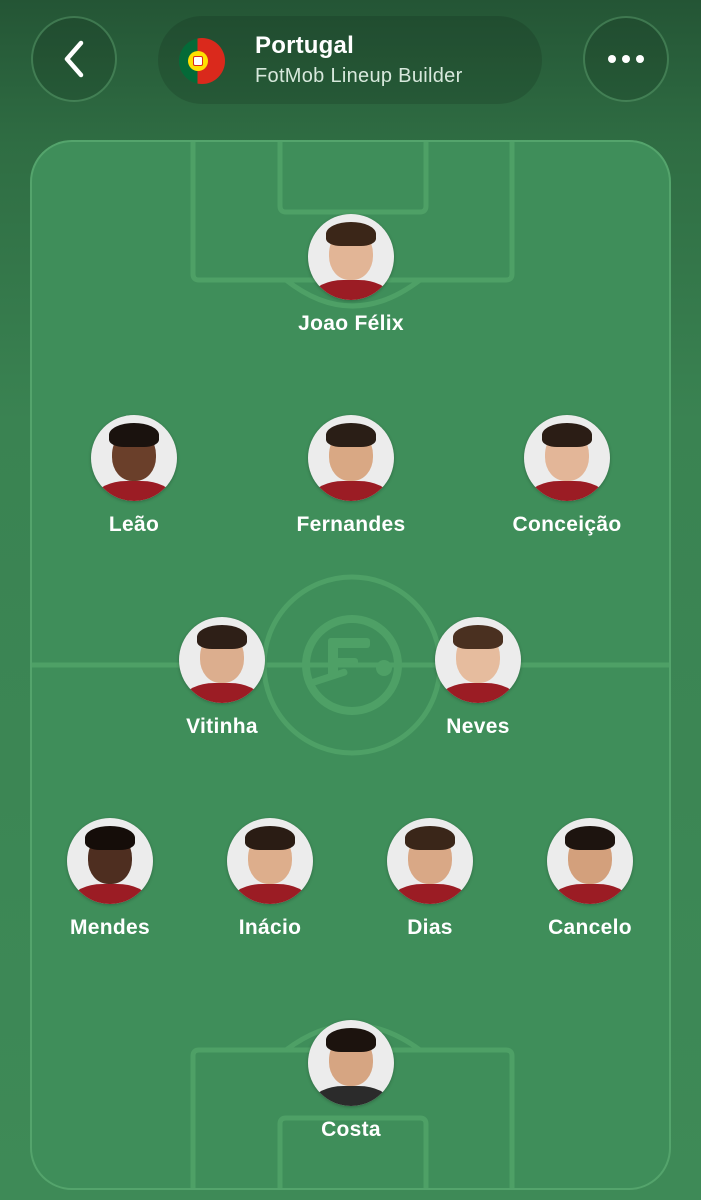 This screenshot has height=1200, width=701. I want to click on player-joao-felix: Joao Félix, so click(351, 279).